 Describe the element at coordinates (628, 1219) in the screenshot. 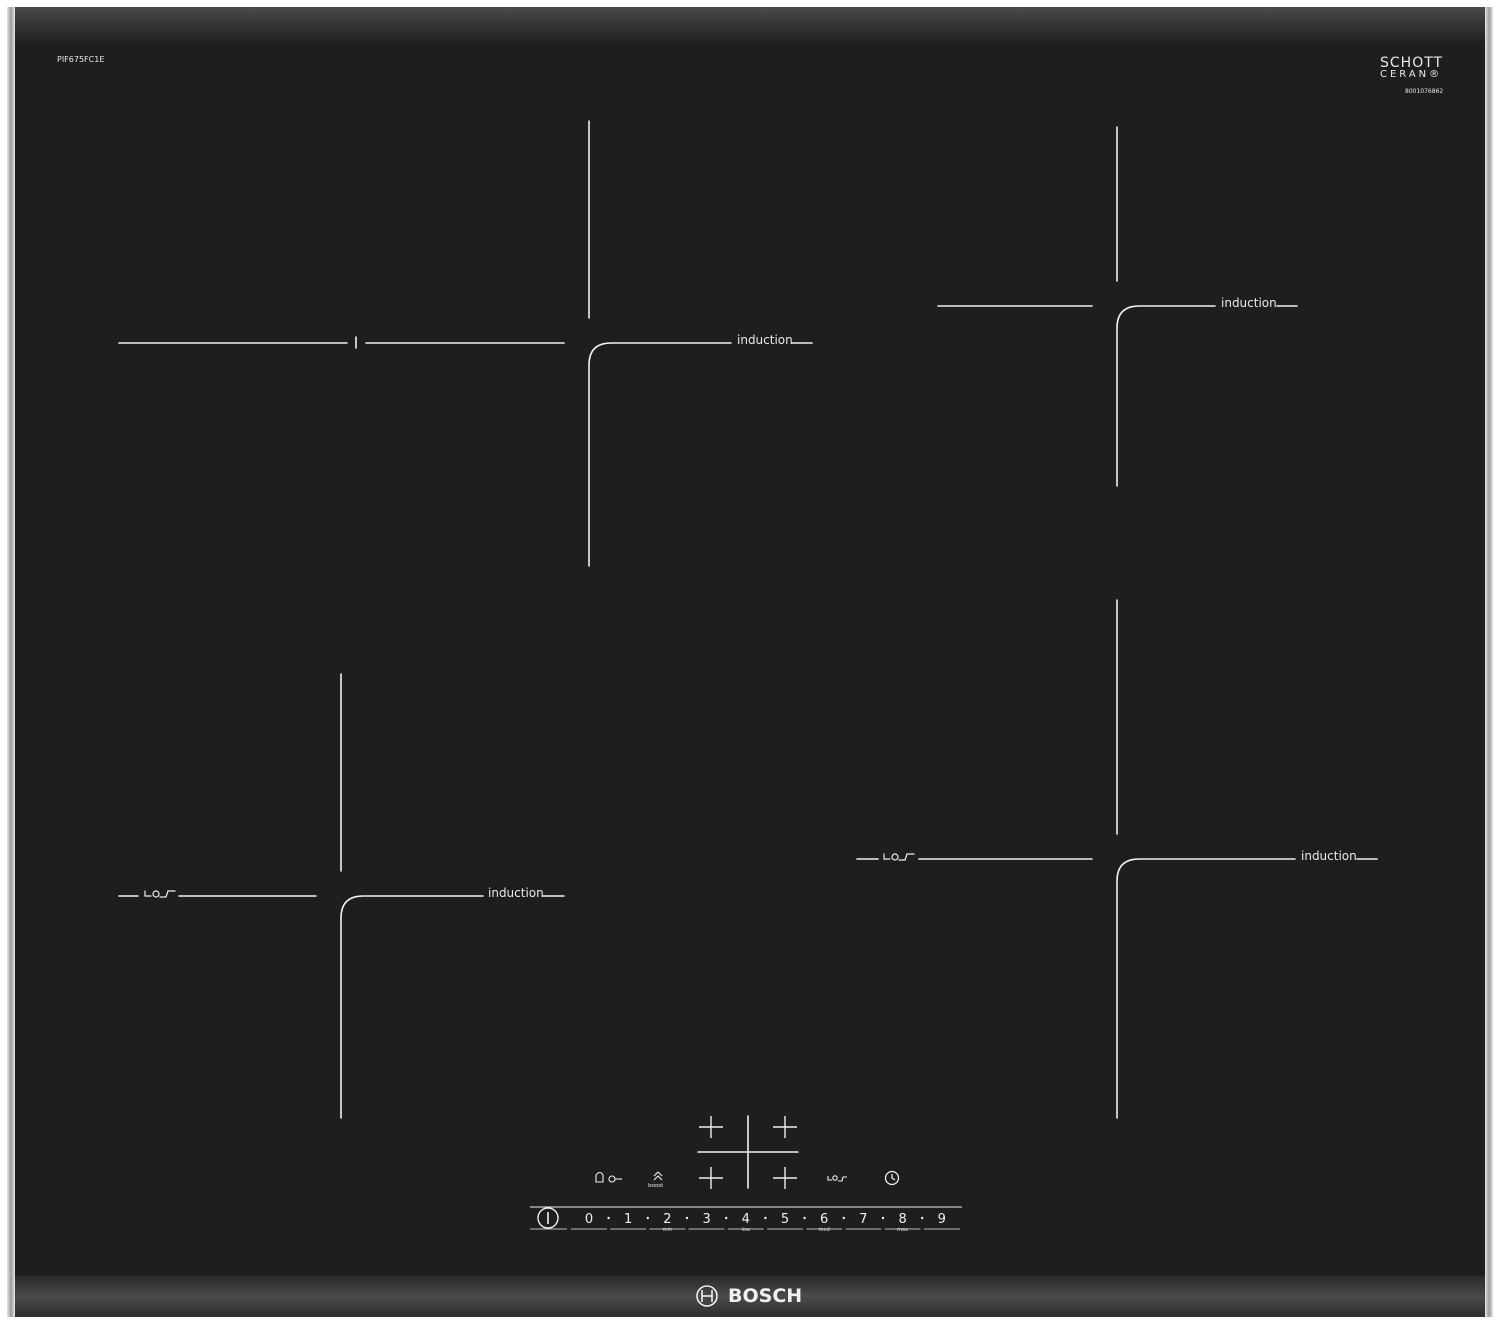

I see `level-1-button: 1` at that location.